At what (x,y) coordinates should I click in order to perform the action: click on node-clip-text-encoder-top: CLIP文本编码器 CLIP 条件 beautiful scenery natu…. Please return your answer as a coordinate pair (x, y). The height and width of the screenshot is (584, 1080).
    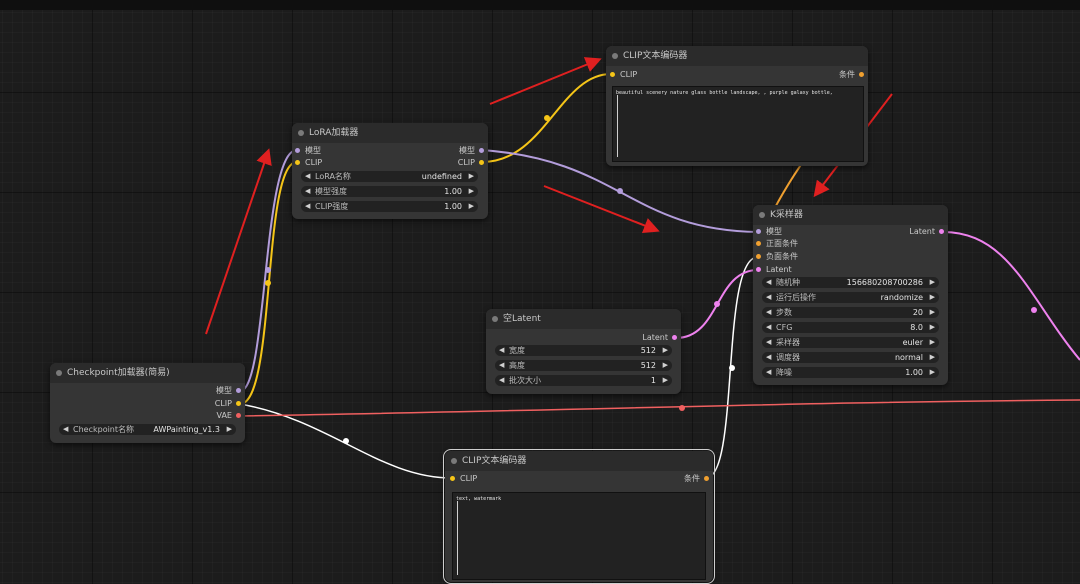
    Looking at the image, I should click on (737, 106).